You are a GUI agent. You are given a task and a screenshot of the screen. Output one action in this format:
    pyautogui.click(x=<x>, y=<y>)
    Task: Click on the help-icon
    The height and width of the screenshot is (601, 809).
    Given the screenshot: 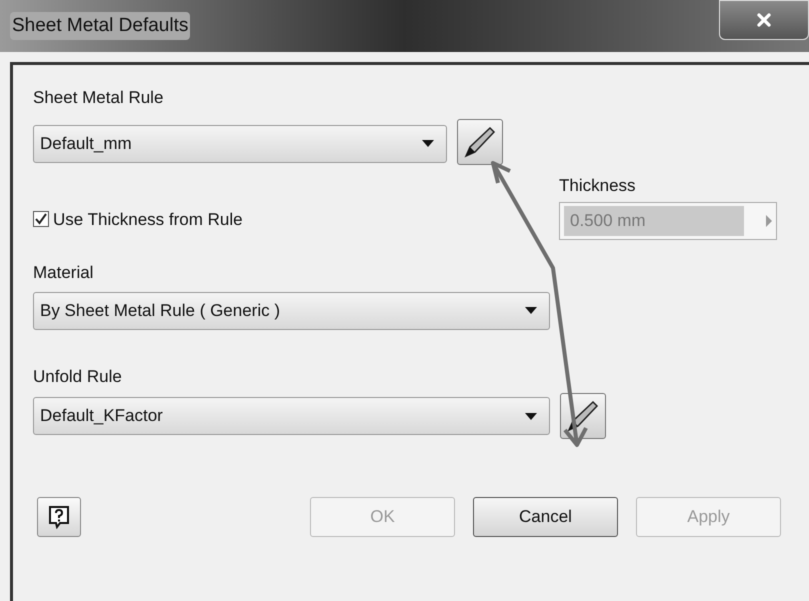 What is the action you would take?
    pyautogui.click(x=59, y=517)
    